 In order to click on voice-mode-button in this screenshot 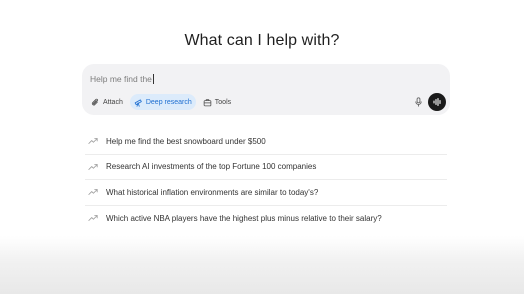, I will do `click(437, 102)`.